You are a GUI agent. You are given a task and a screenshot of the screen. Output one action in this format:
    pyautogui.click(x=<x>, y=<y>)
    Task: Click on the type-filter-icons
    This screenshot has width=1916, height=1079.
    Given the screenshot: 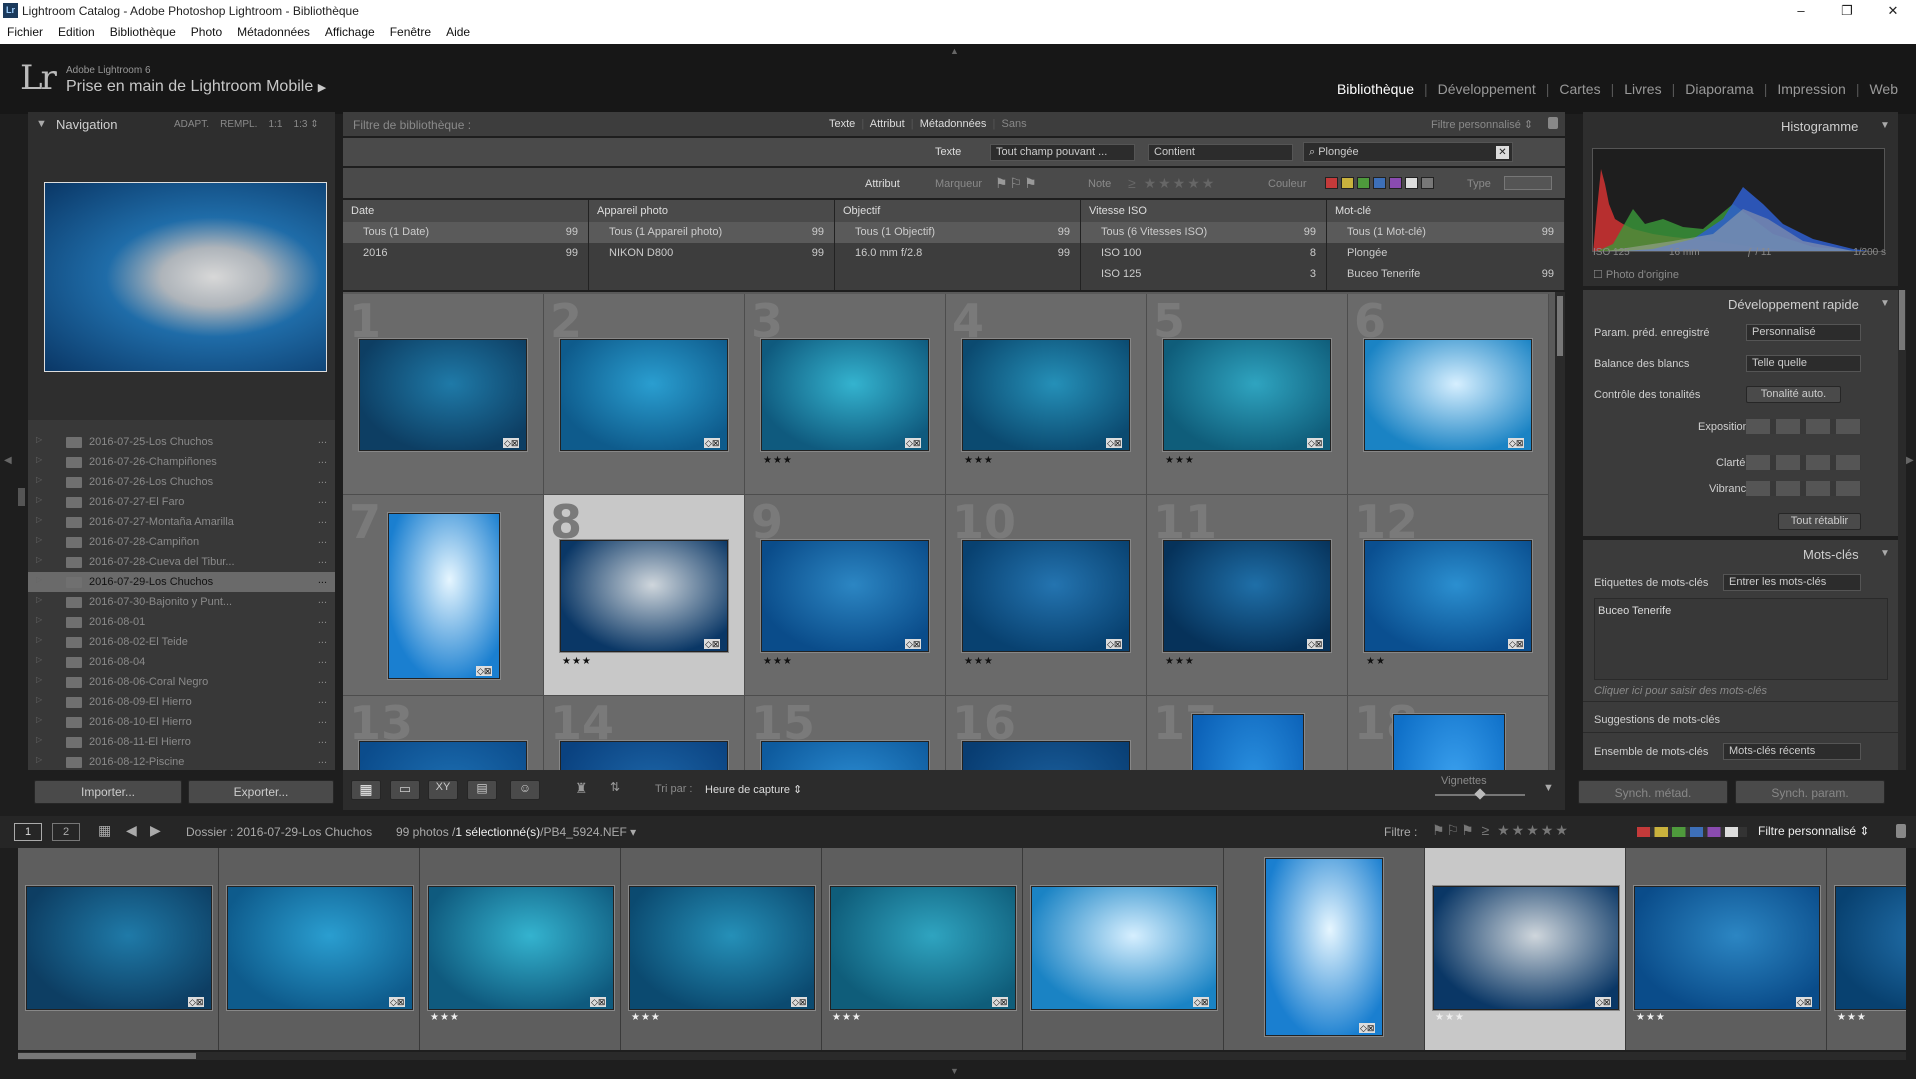 What is the action you would take?
    pyautogui.click(x=1528, y=183)
    